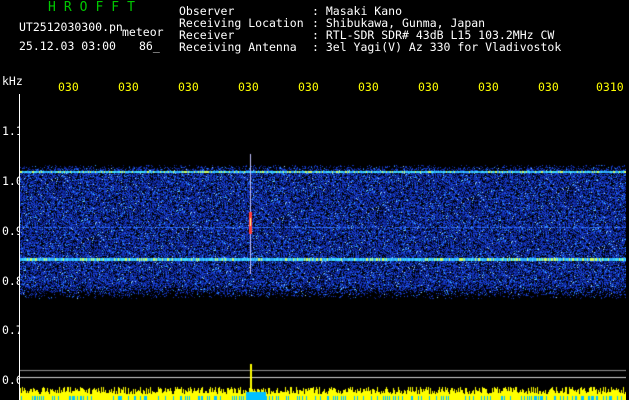 This screenshot has height=400, width=629. I want to click on antenna-key: Receiving Antenna, so click(238, 47).